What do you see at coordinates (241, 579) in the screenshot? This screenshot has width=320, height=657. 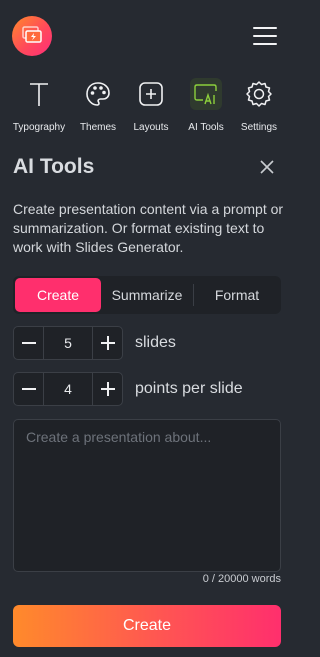 I see `word-count: 0 / 20000 words` at bounding box center [241, 579].